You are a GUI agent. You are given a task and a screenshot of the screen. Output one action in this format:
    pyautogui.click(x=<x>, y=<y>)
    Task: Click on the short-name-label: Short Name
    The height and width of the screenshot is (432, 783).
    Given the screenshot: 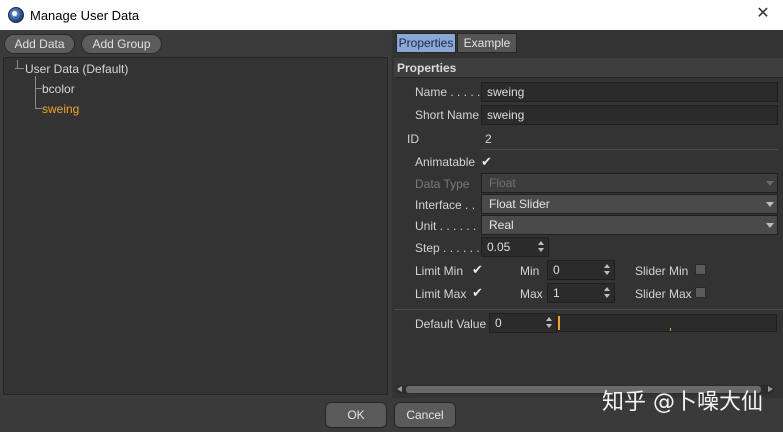 What is the action you would take?
    pyautogui.click(x=447, y=115)
    